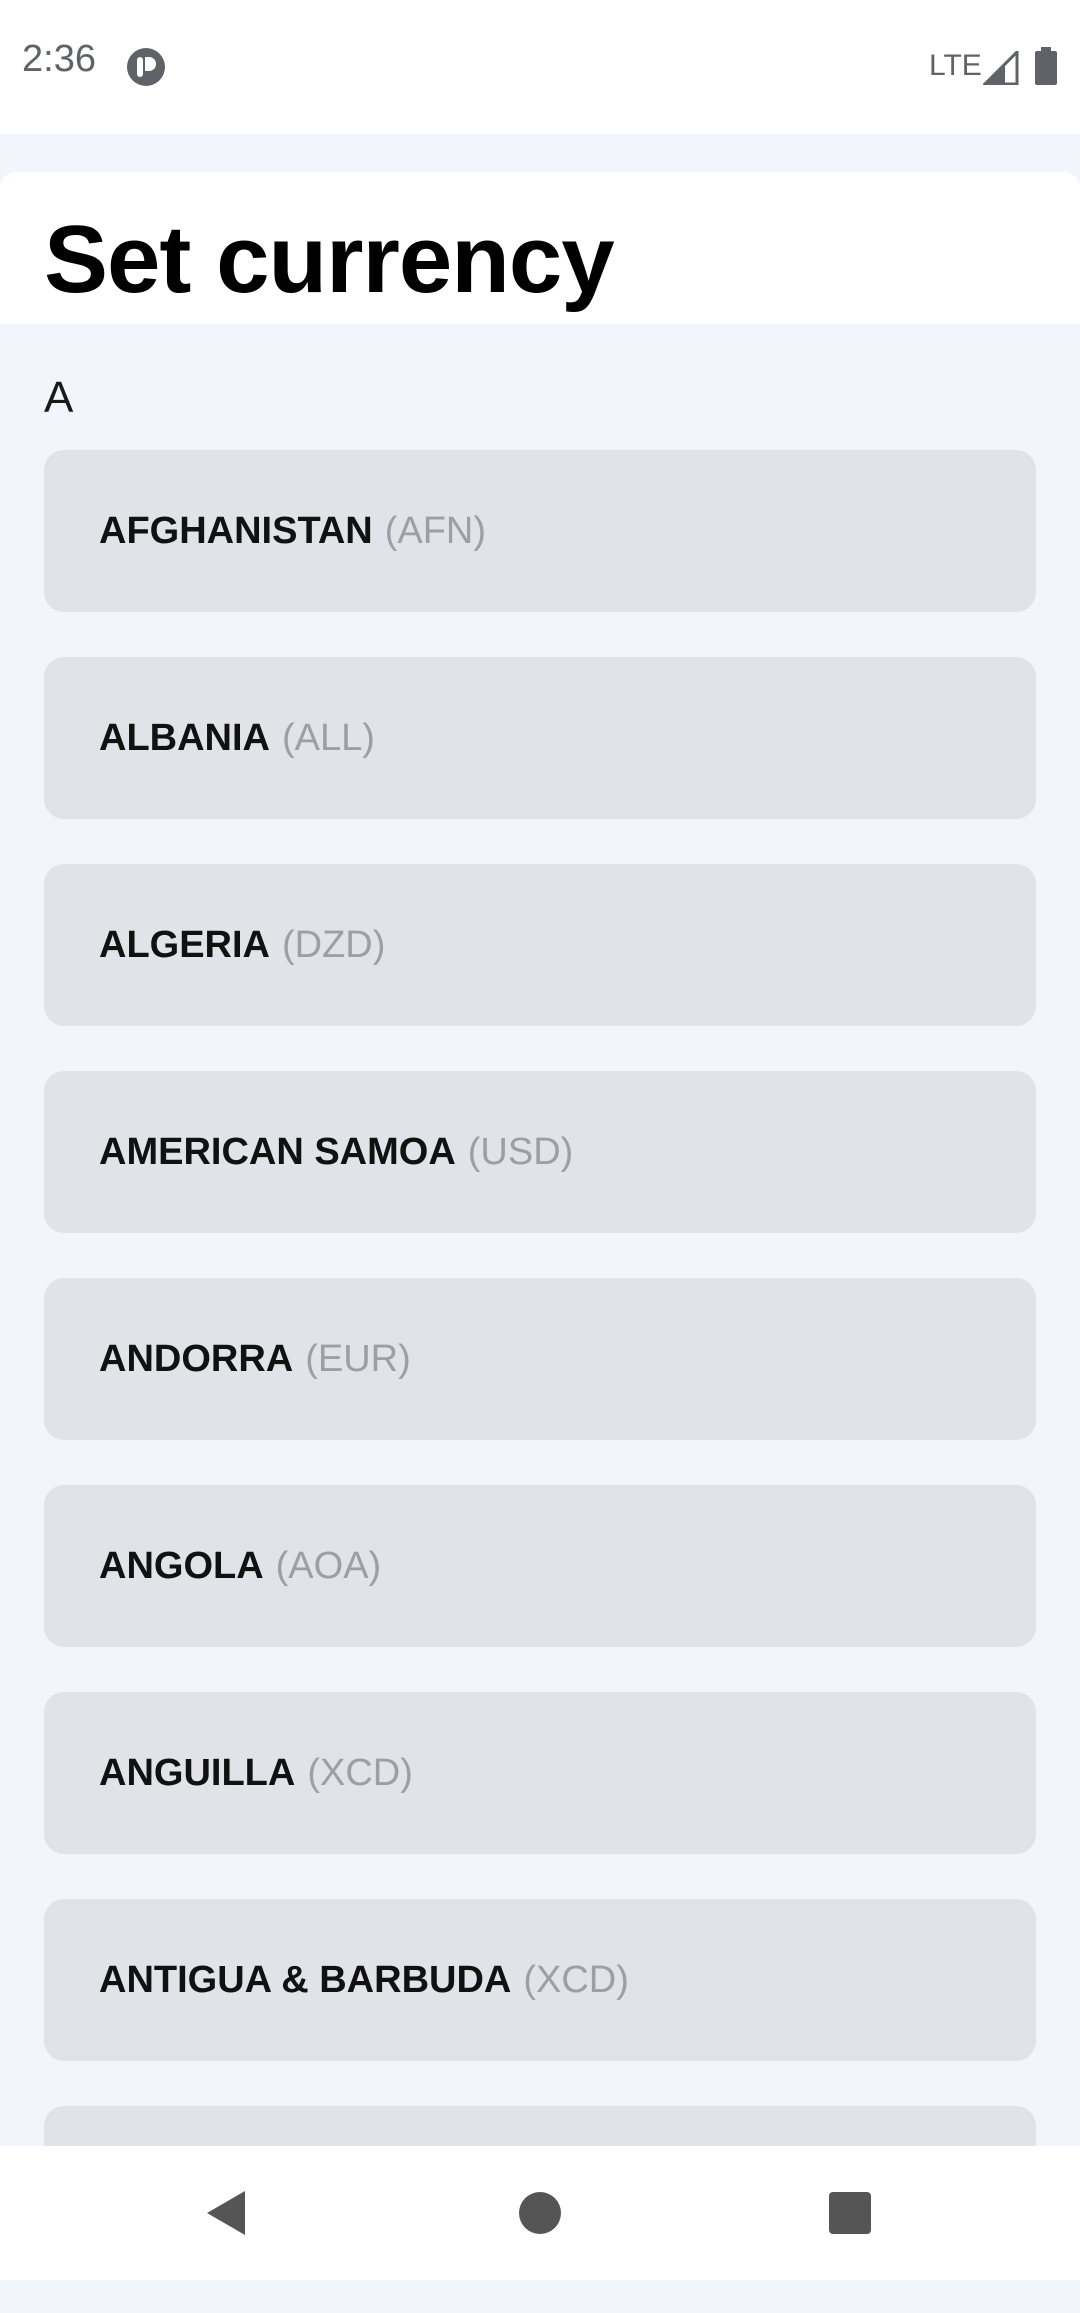 This screenshot has height=2313, width=1080. I want to click on signal-icon, so click(1001, 68).